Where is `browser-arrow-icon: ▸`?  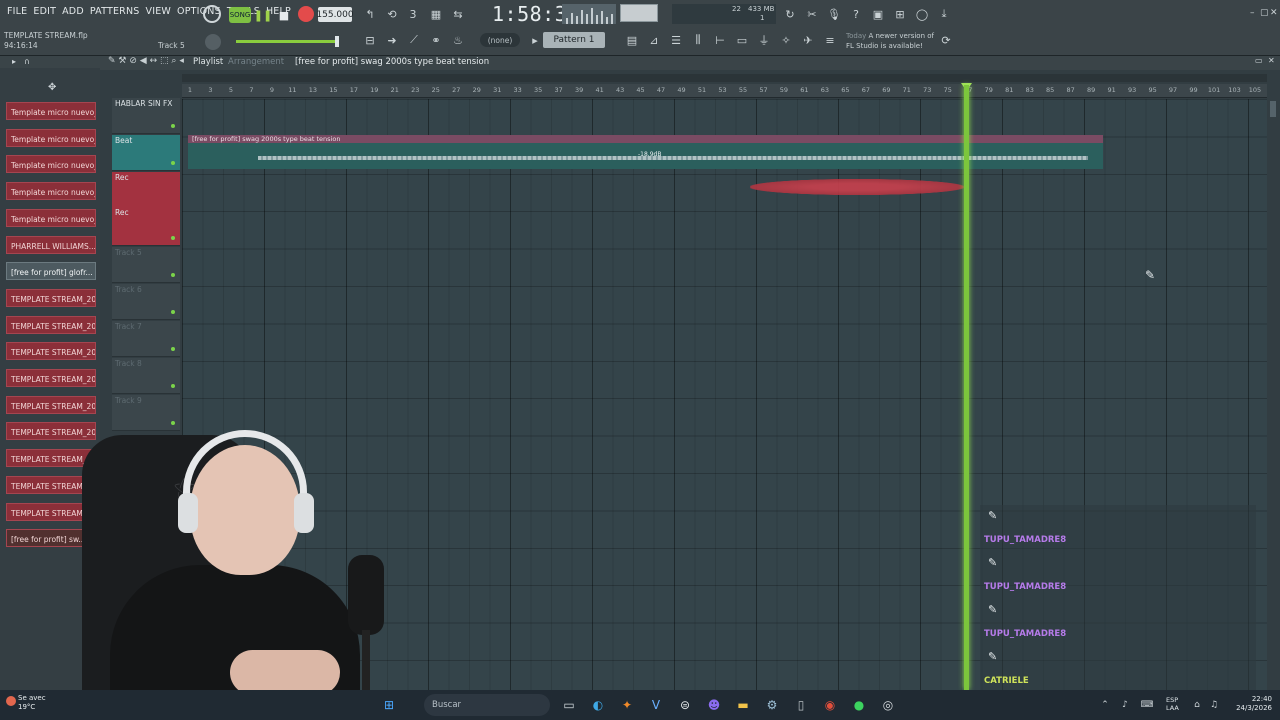
browser-arrow-icon: ▸ is located at coordinates (14, 61).